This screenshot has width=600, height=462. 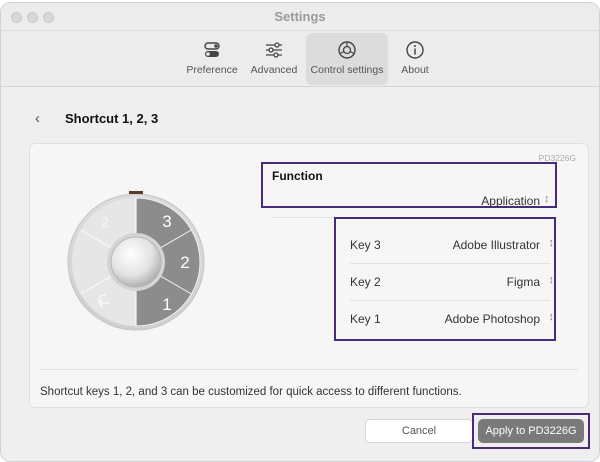 I want to click on window-title: Settings, so click(x=300, y=16).